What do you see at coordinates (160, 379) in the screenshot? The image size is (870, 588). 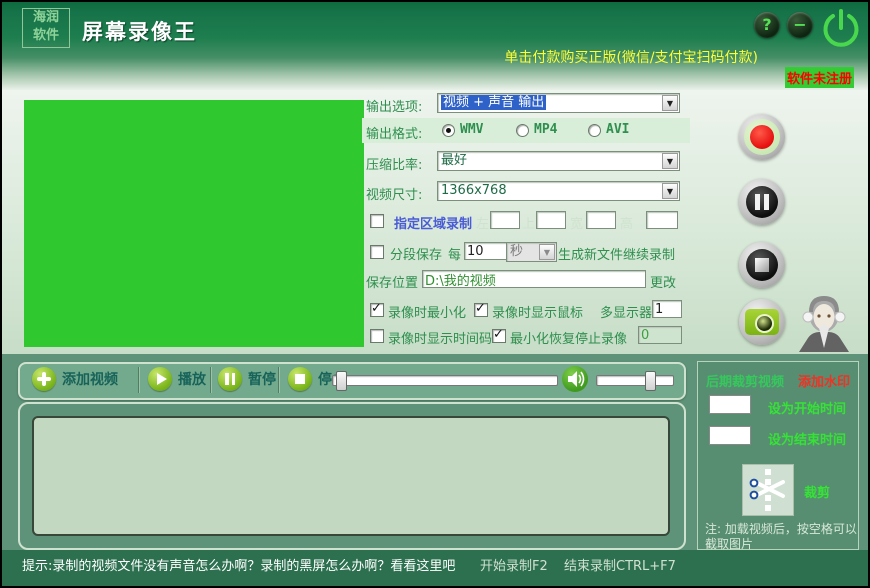 I see `play-icon` at bounding box center [160, 379].